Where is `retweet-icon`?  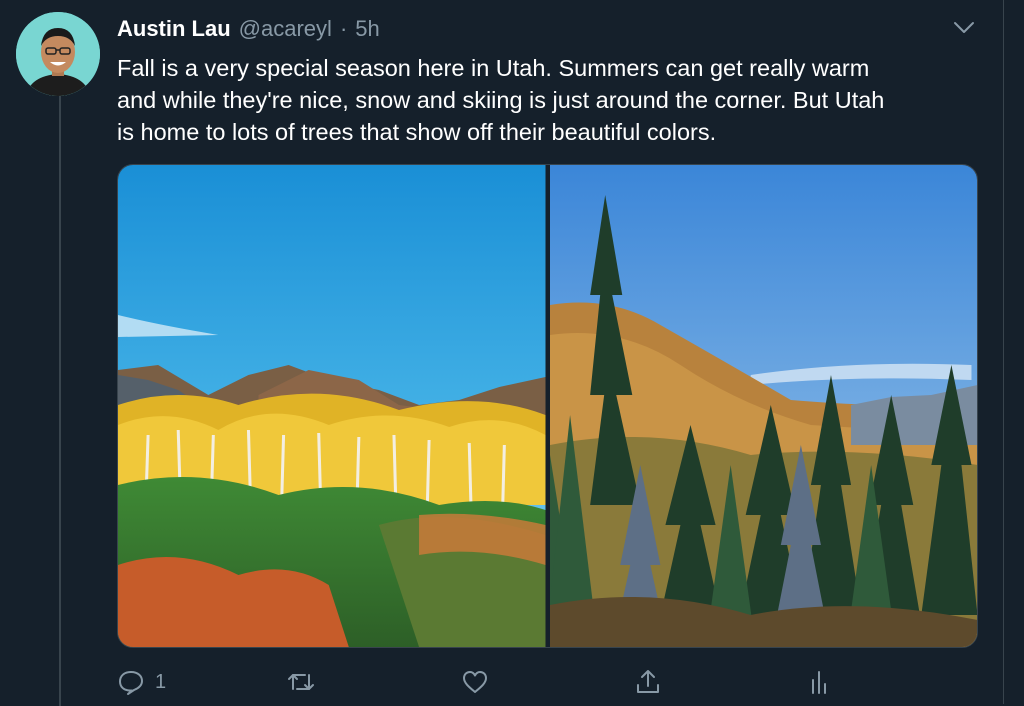
retweet-icon is located at coordinates (301, 682).